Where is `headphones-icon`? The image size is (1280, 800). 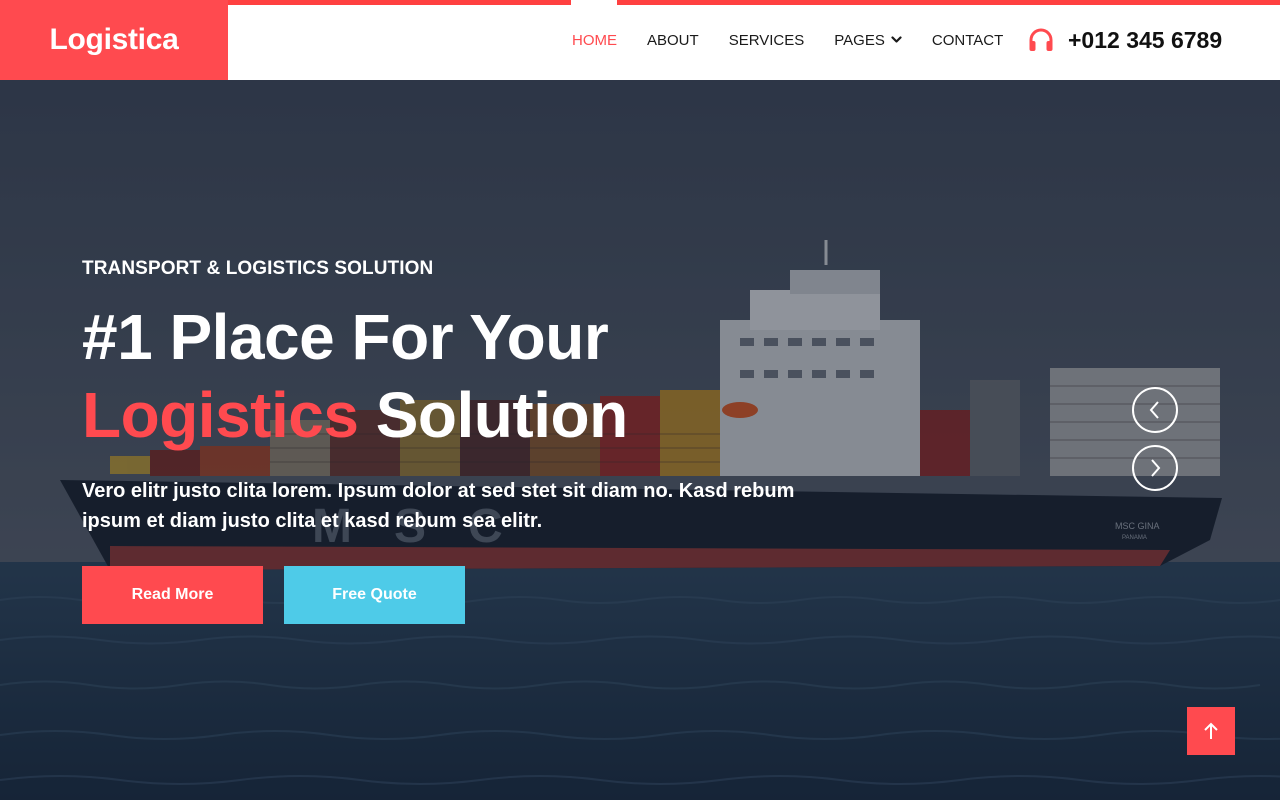 headphones-icon is located at coordinates (1041, 39).